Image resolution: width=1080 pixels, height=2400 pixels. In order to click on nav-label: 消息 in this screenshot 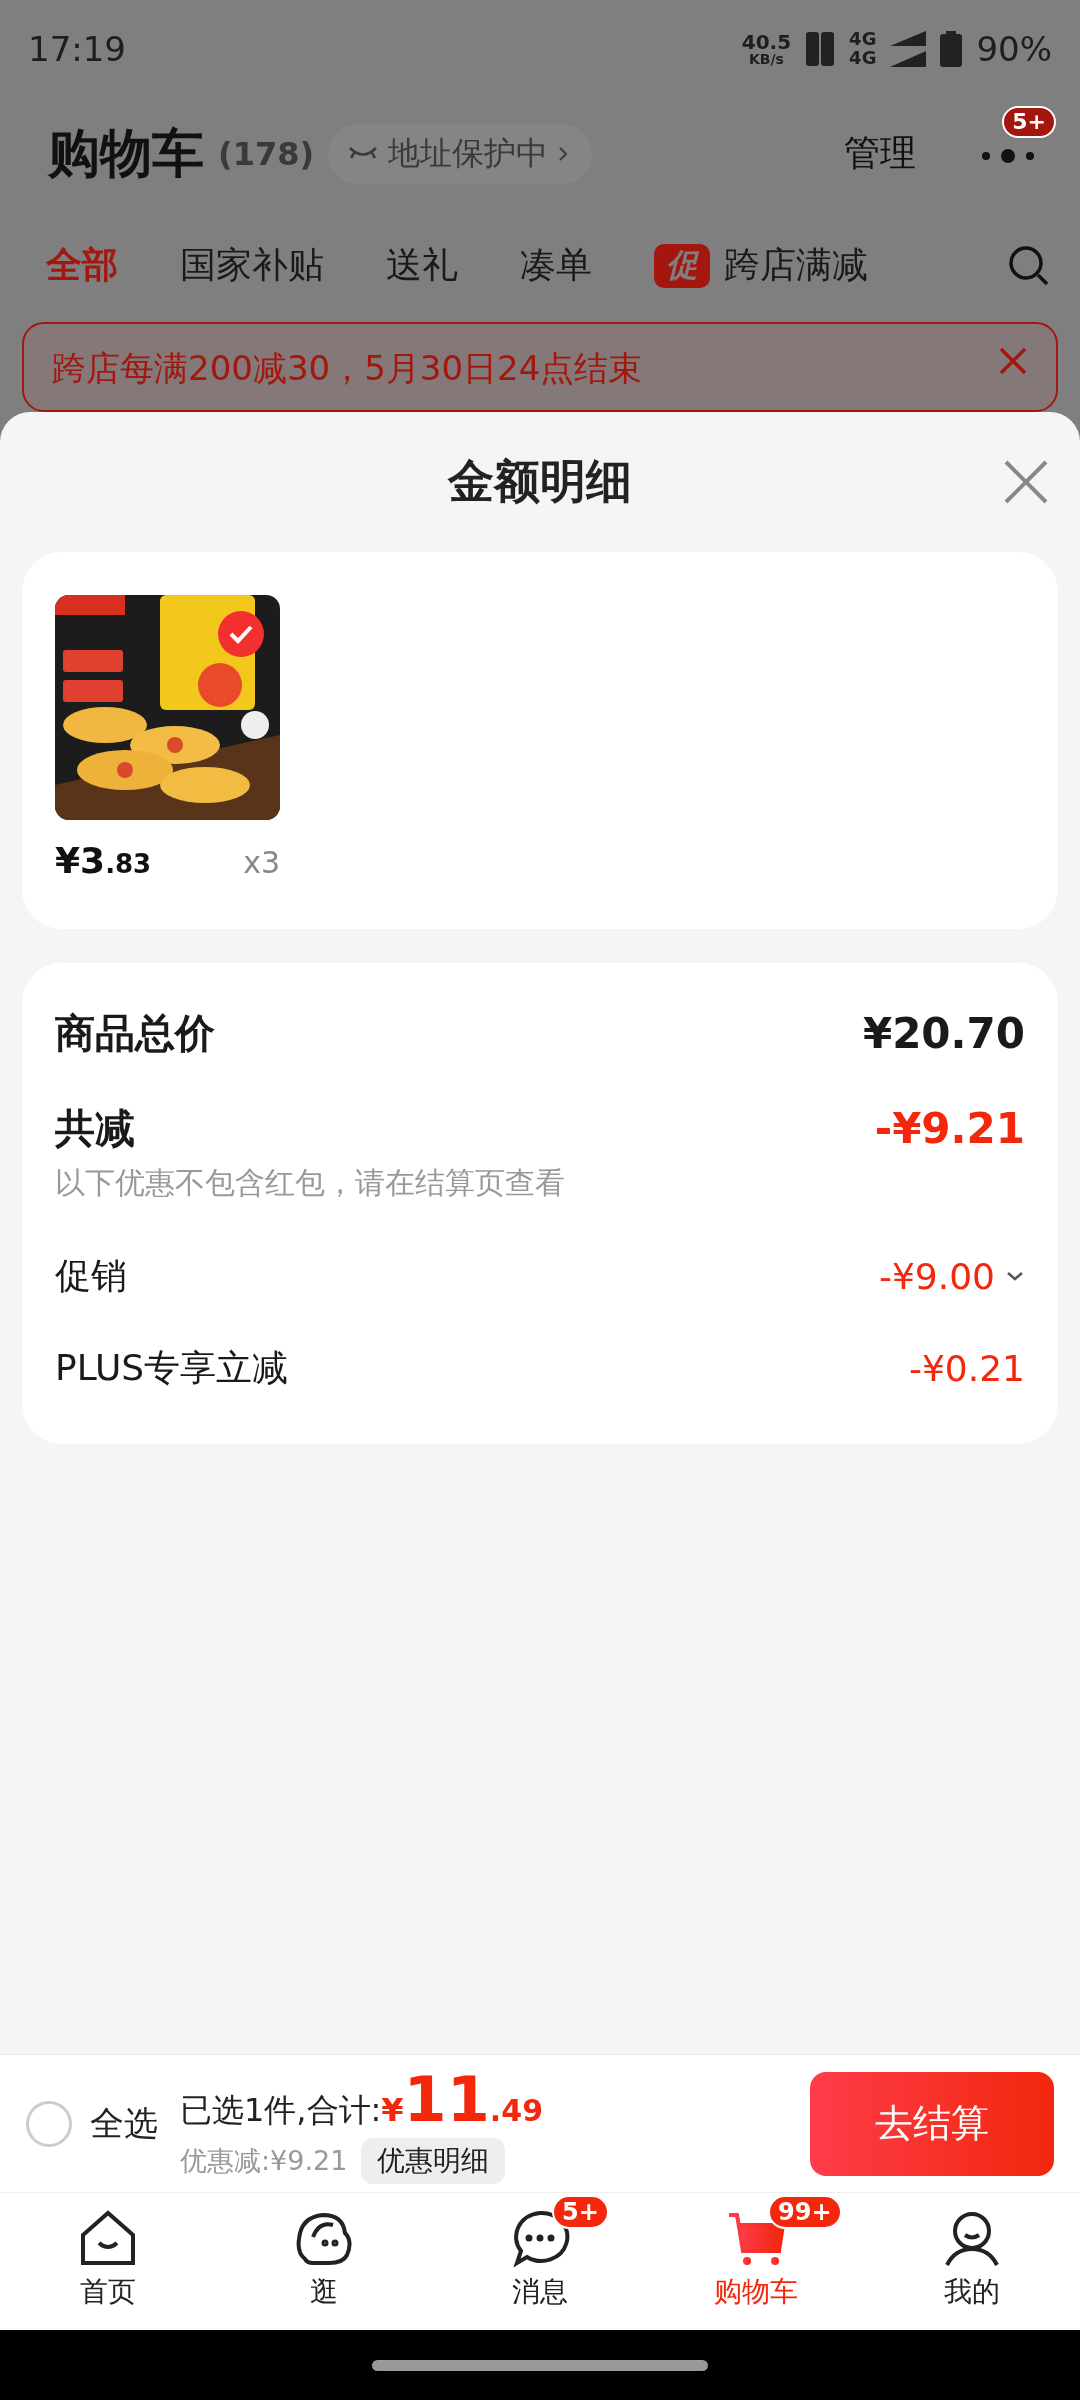, I will do `click(540, 2292)`.